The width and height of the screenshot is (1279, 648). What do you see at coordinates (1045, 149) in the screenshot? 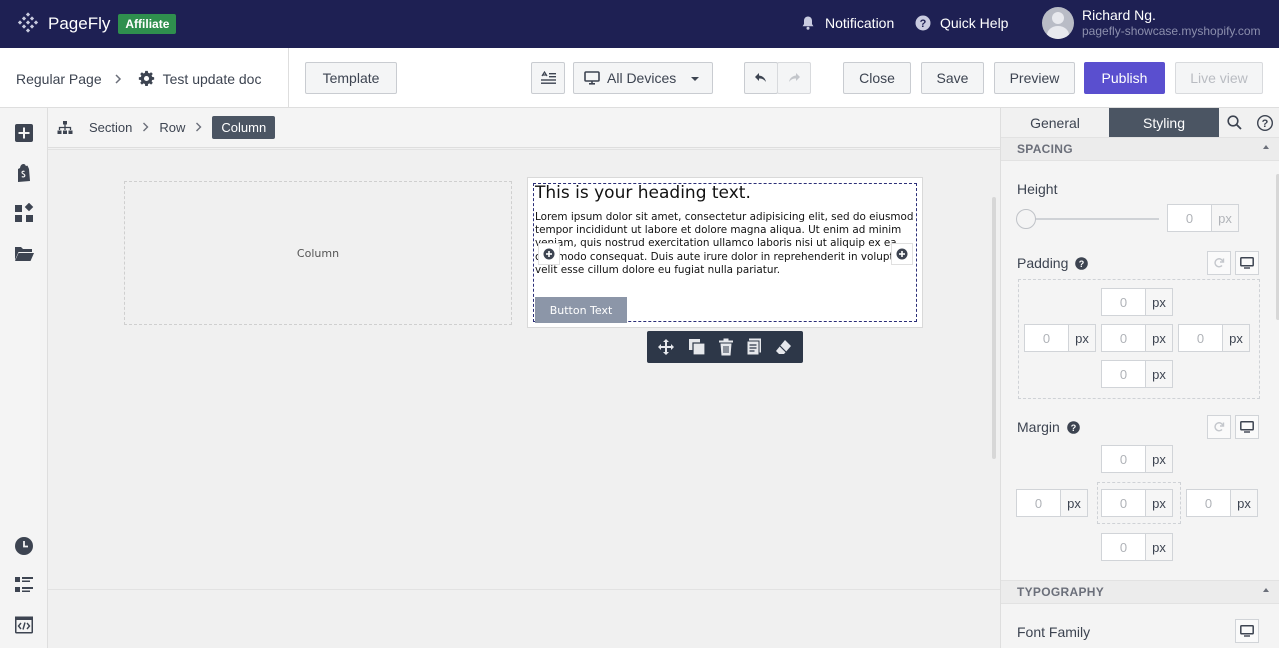
I see `spacing-title: SPACING` at bounding box center [1045, 149].